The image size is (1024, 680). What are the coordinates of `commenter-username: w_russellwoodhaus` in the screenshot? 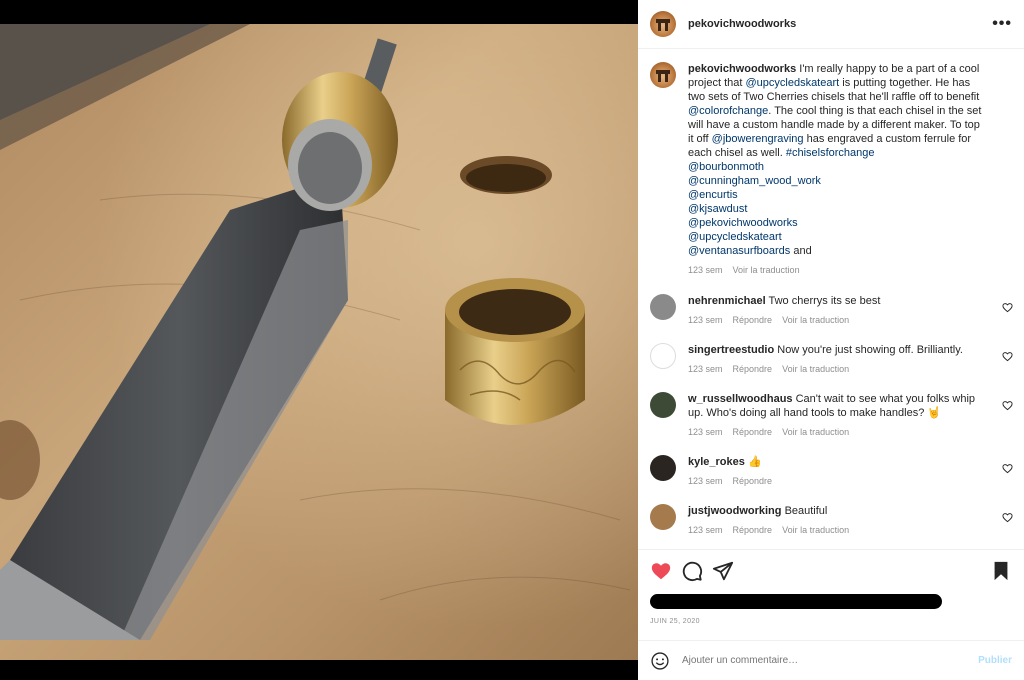 It's located at (740, 399).